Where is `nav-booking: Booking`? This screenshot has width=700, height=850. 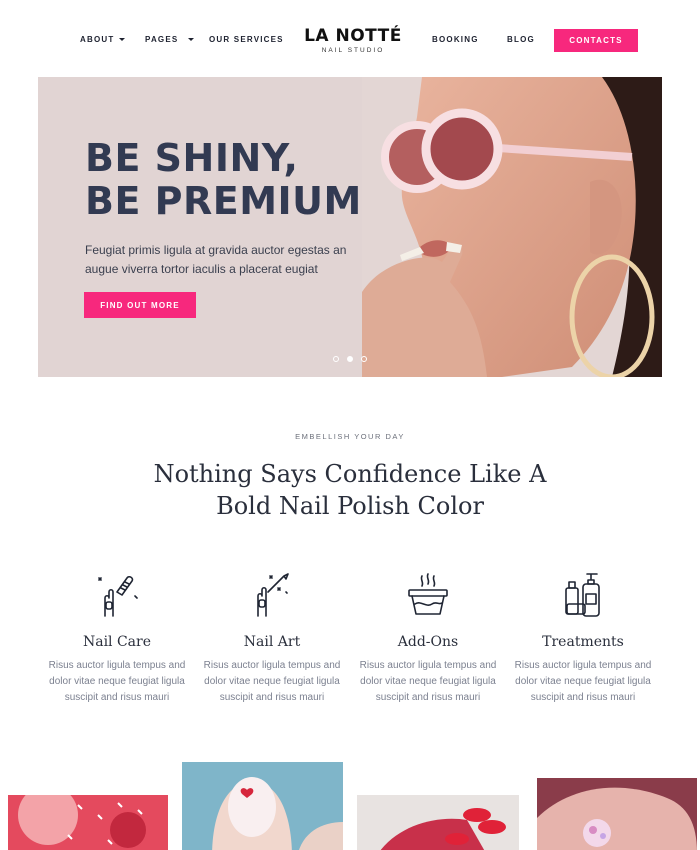
nav-booking: Booking is located at coordinates (455, 39).